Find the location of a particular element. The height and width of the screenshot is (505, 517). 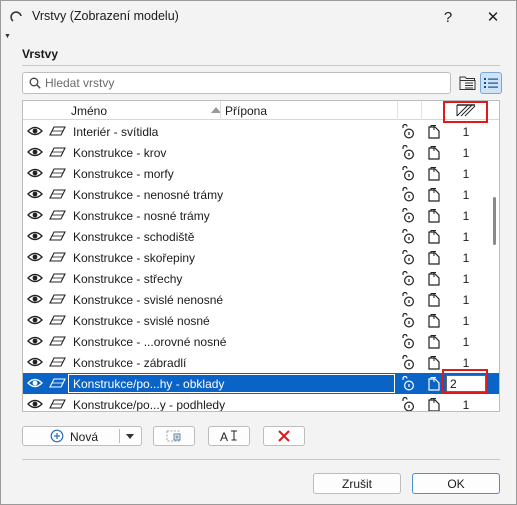

app-icon is located at coordinates (16, 16).